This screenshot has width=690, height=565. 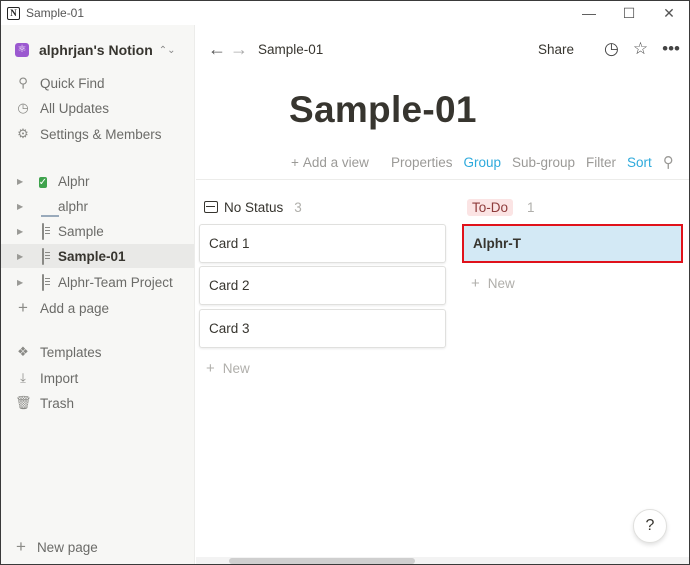 I want to click on back-arrow-icon: ←, so click(x=217, y=49).